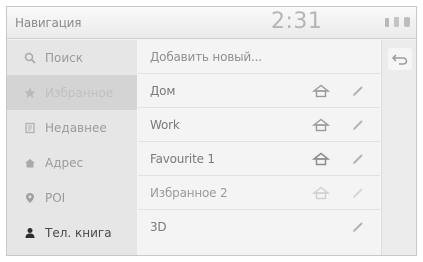  I want to click on sidebar-item-label: Адрес, so click(64, 162).